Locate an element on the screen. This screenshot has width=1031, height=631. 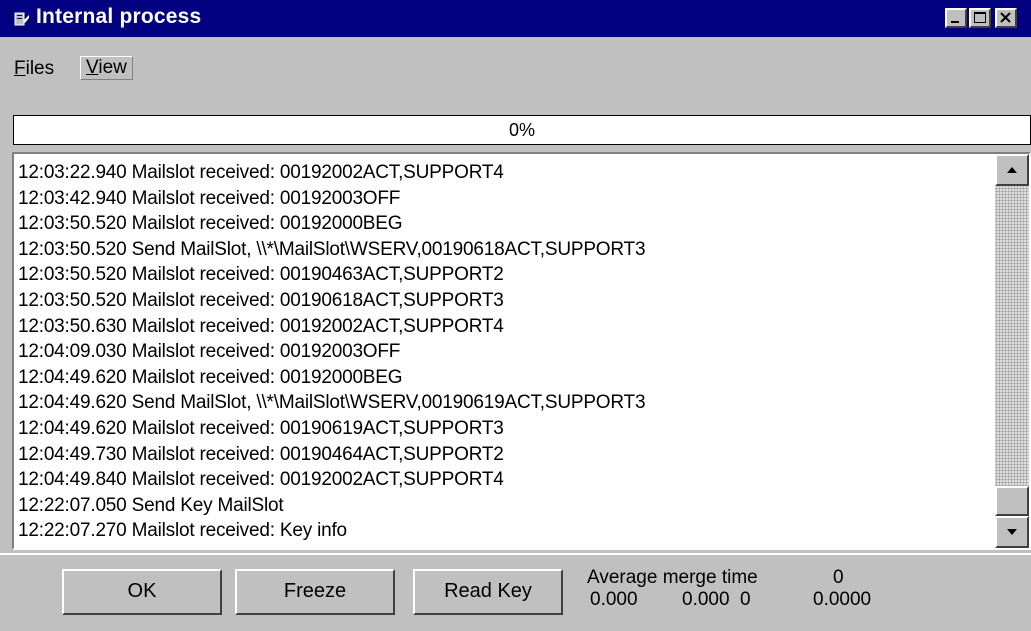
menu-view: View is located at coordinates (106, 68).